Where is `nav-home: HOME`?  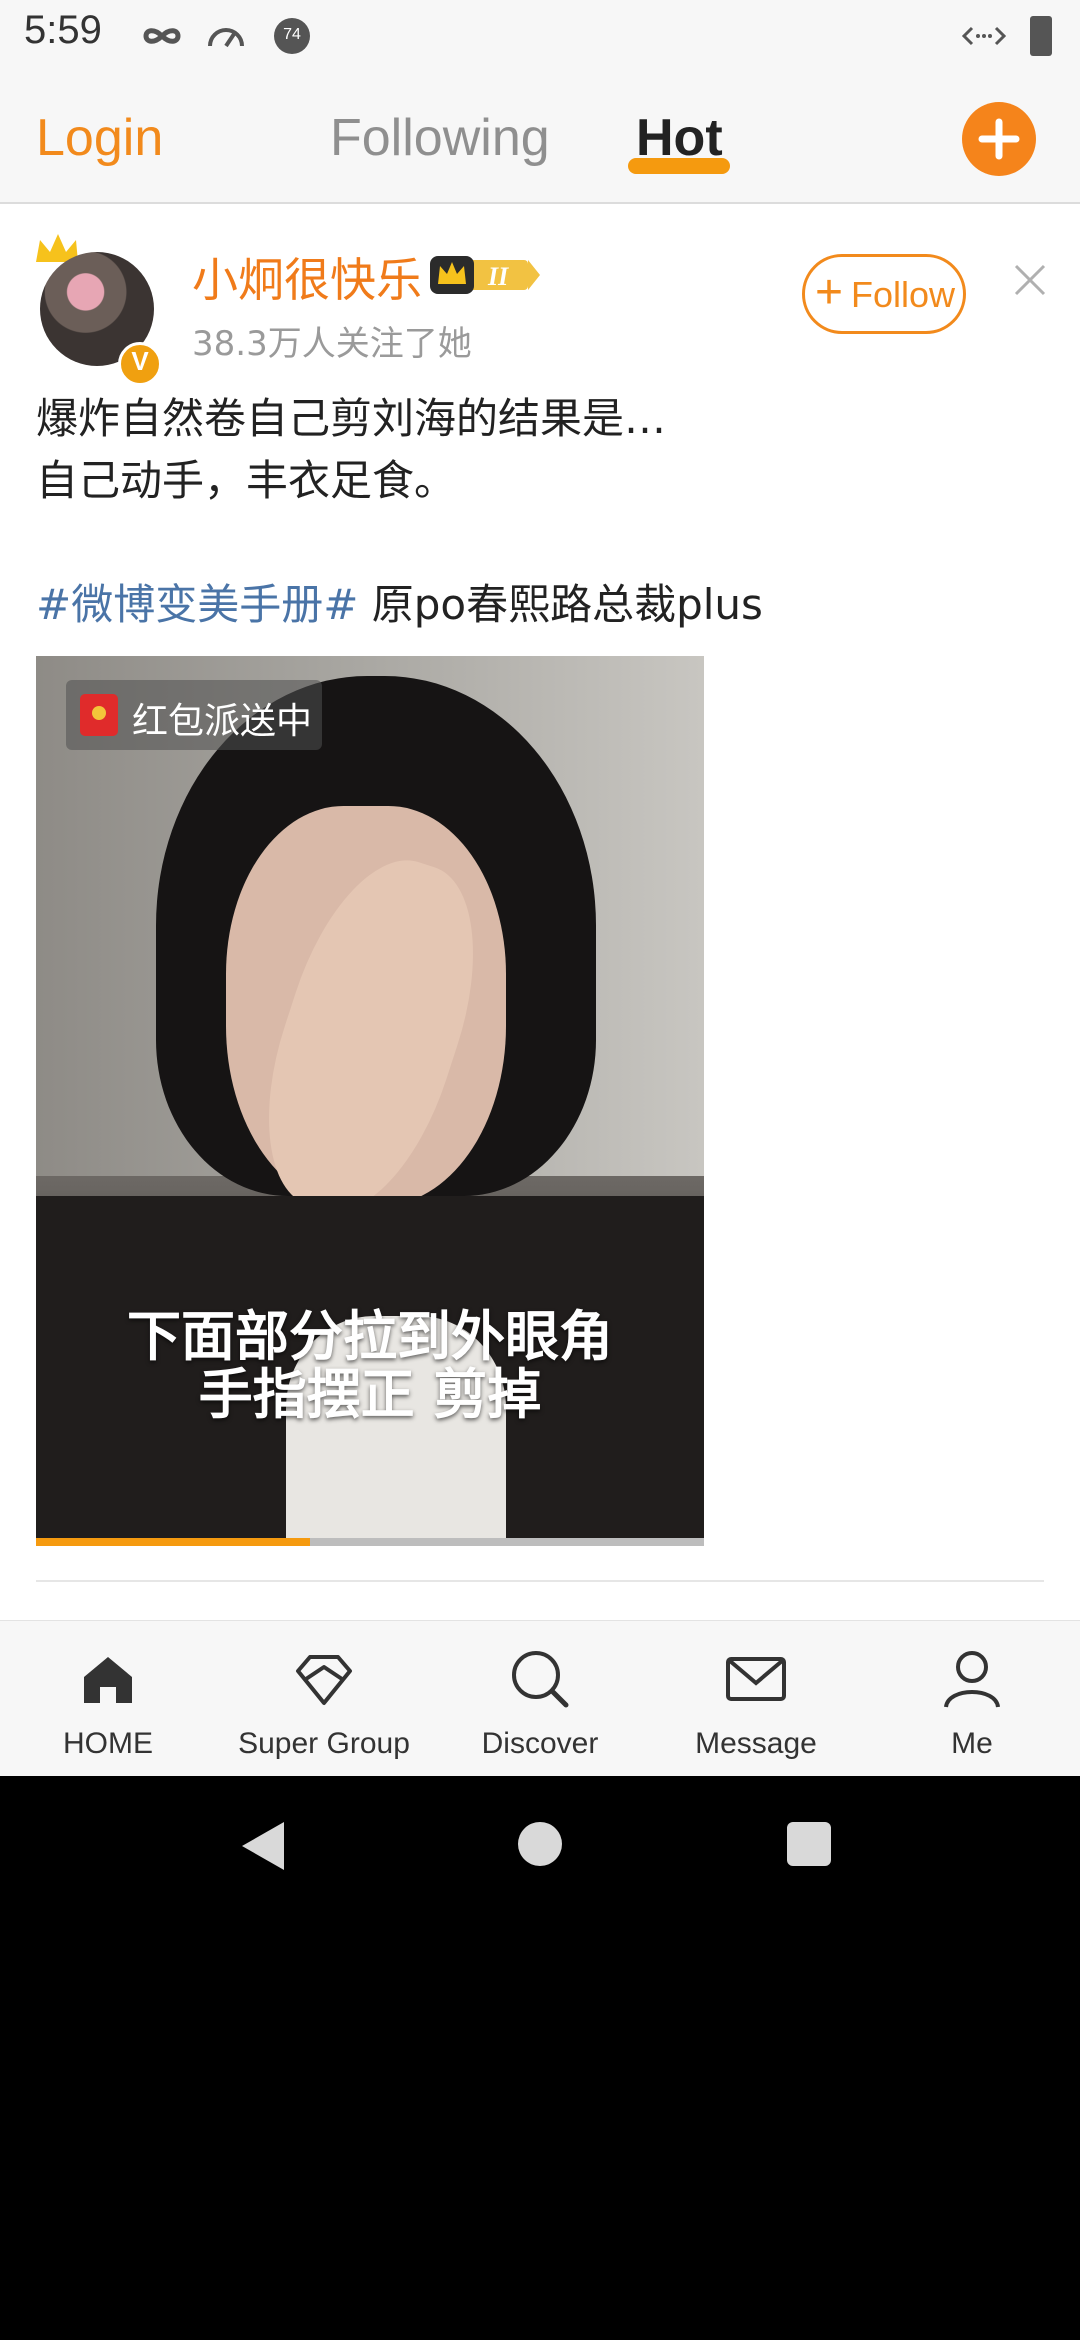 nav-home: HOME is located at coordinates (108, 1698).